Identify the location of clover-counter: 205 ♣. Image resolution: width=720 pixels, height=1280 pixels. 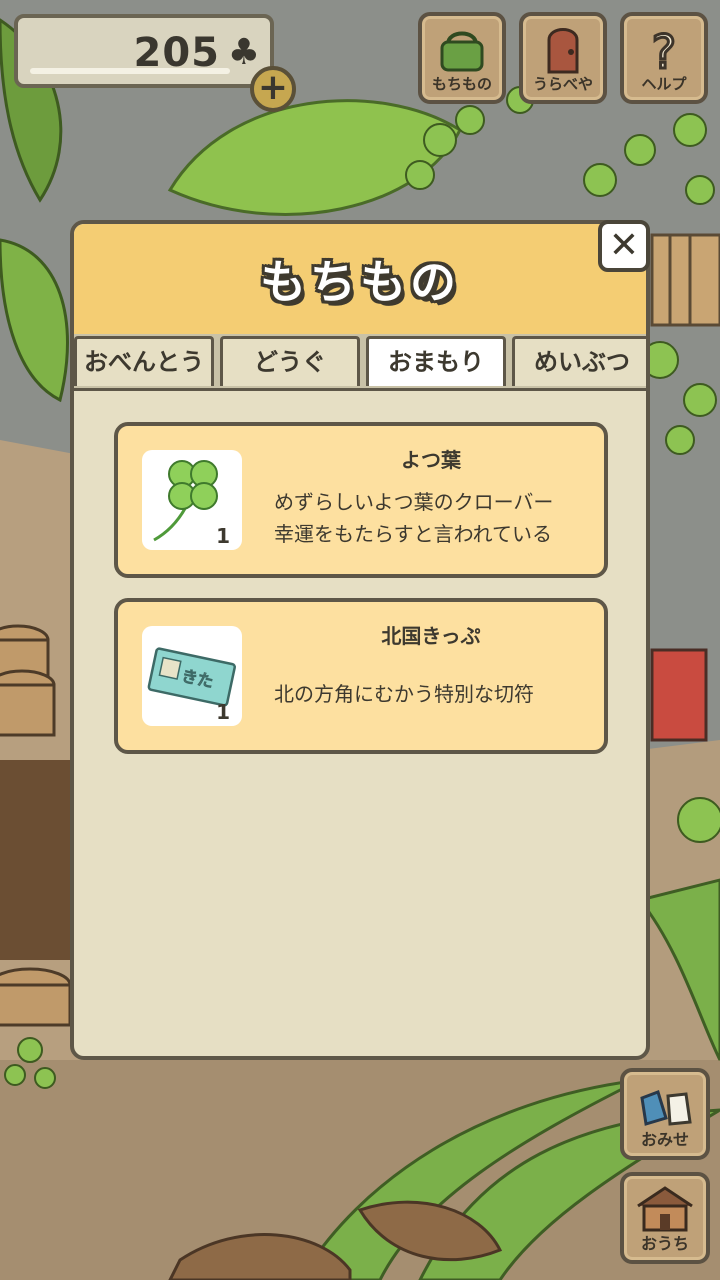
(144, 51).